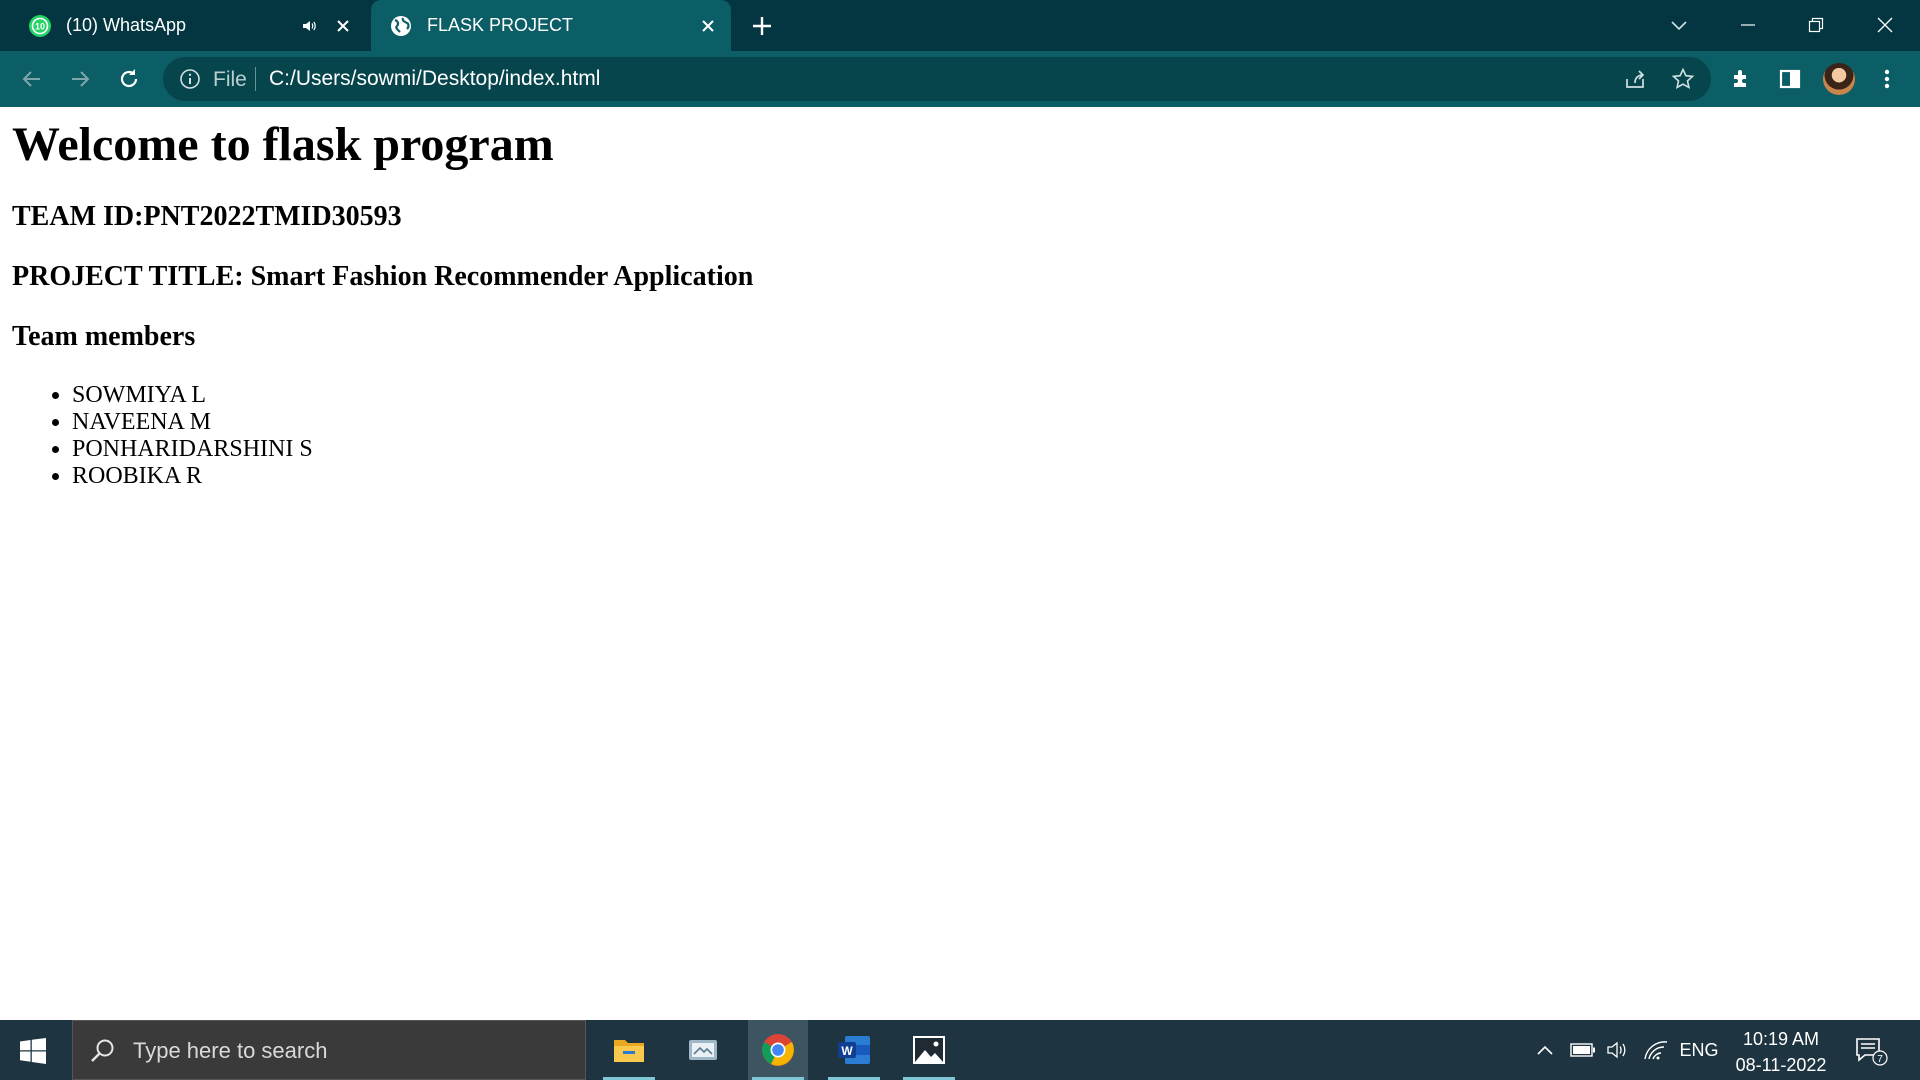 Image resolution: width=1920 pixels, height=1080 pixels. Describe the element at coordinates (854, 1050) in the screenshot. I see `word-icon: W` at that location.